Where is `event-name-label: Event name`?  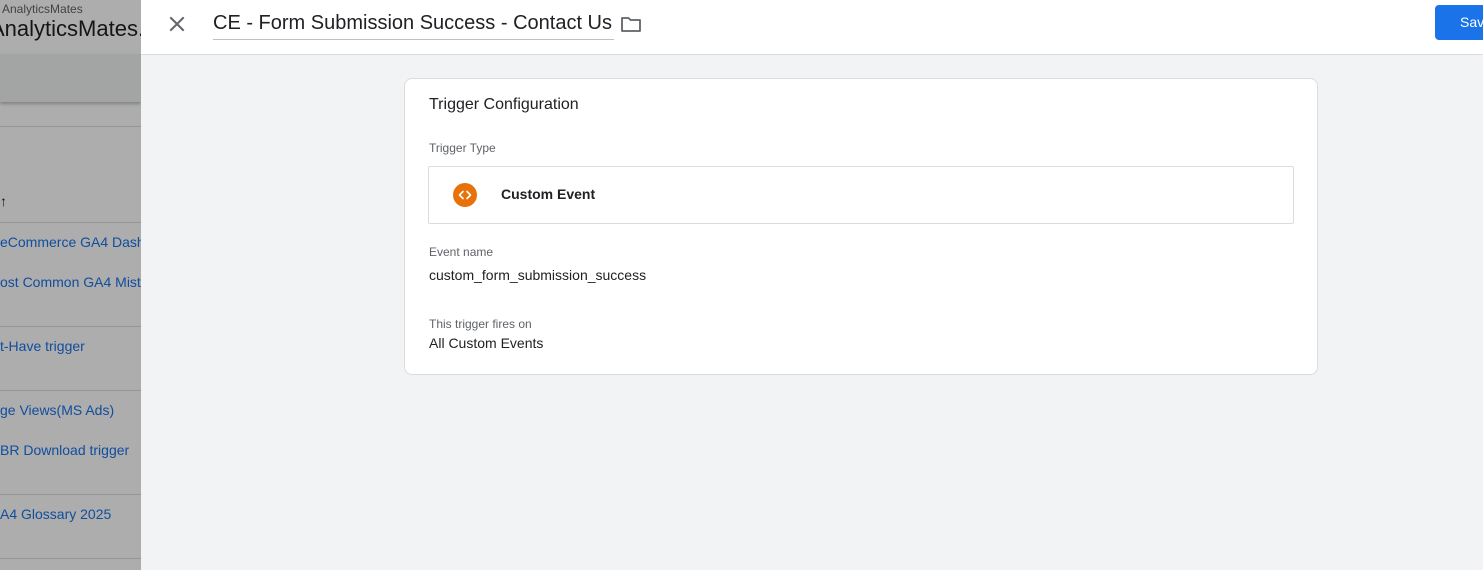
event-name-label: Event name is located at coordinates (461, 252).